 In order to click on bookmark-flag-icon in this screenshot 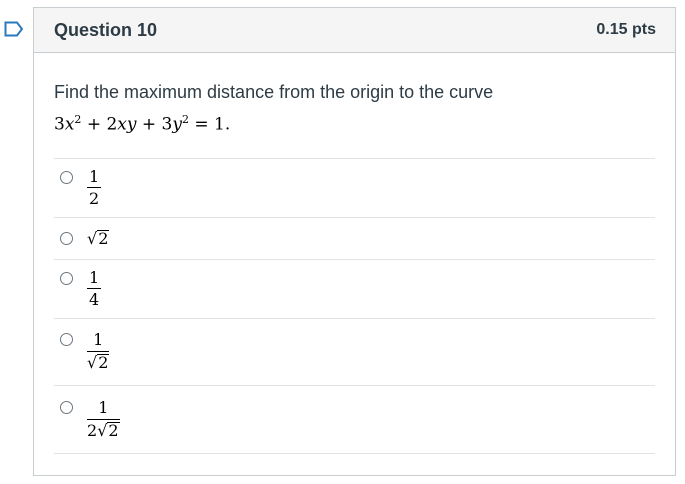, I will do `click(14, 29)`.